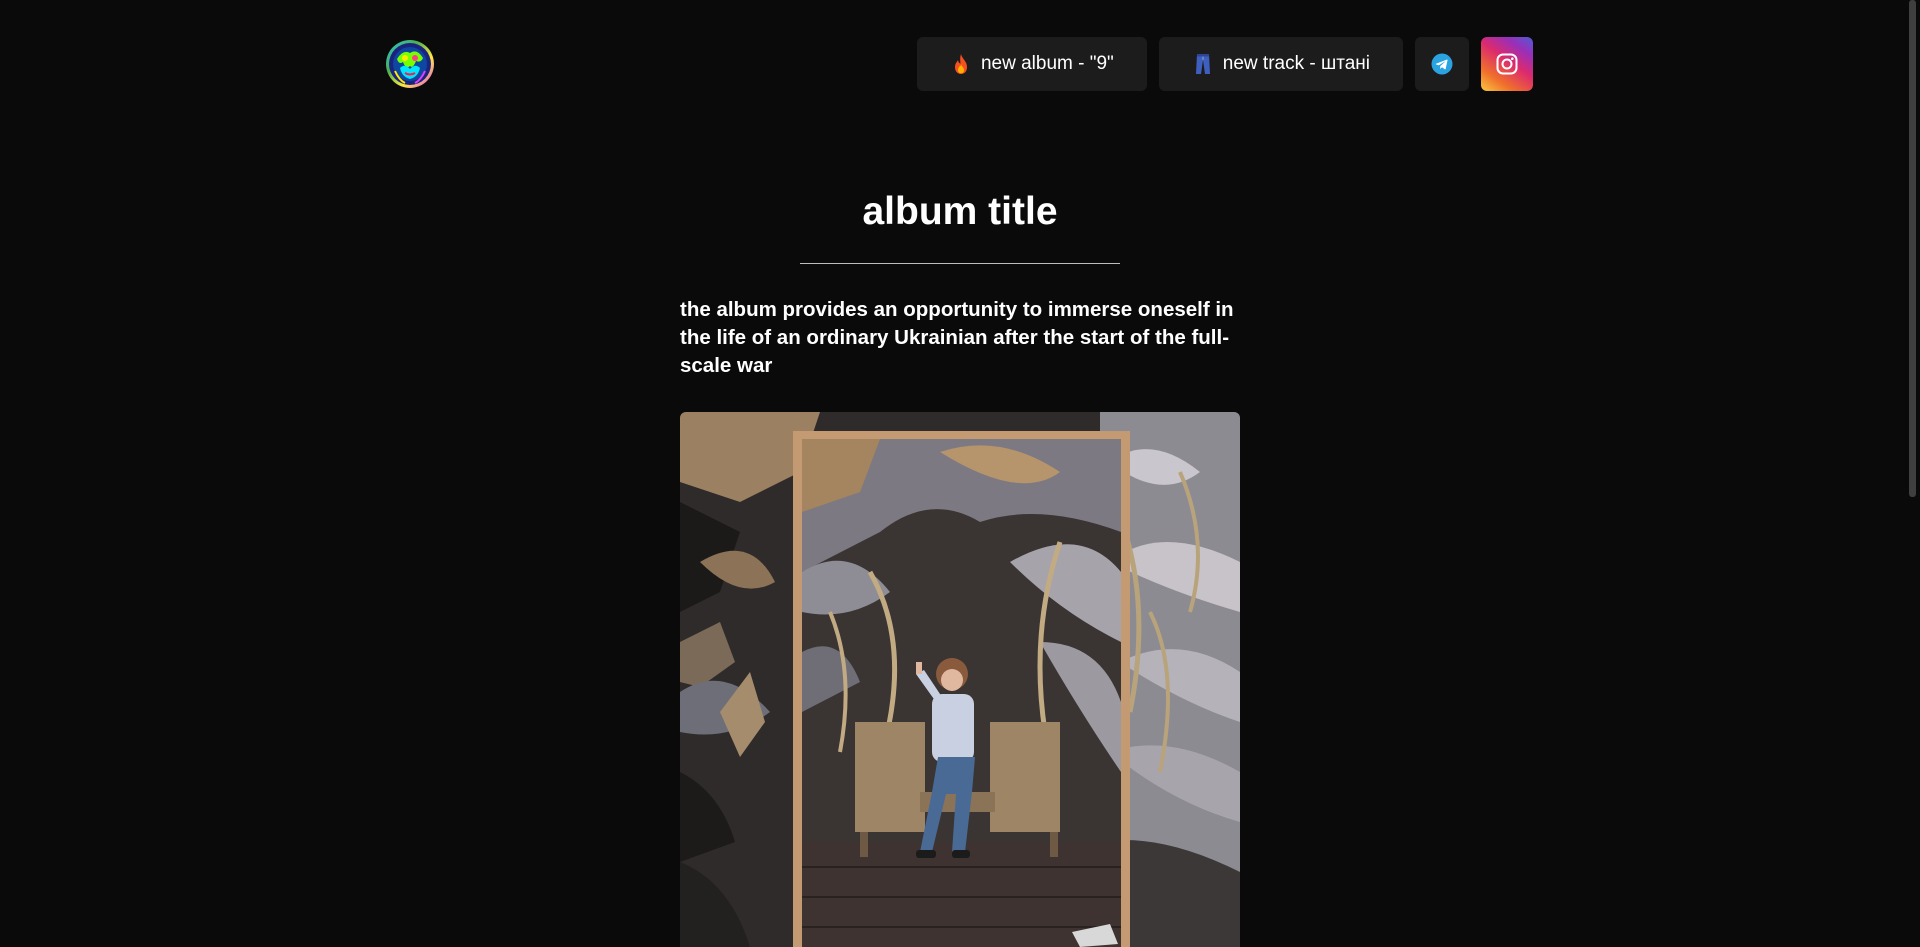  I want to click on fire-emoji-icon, so click(961, 64).